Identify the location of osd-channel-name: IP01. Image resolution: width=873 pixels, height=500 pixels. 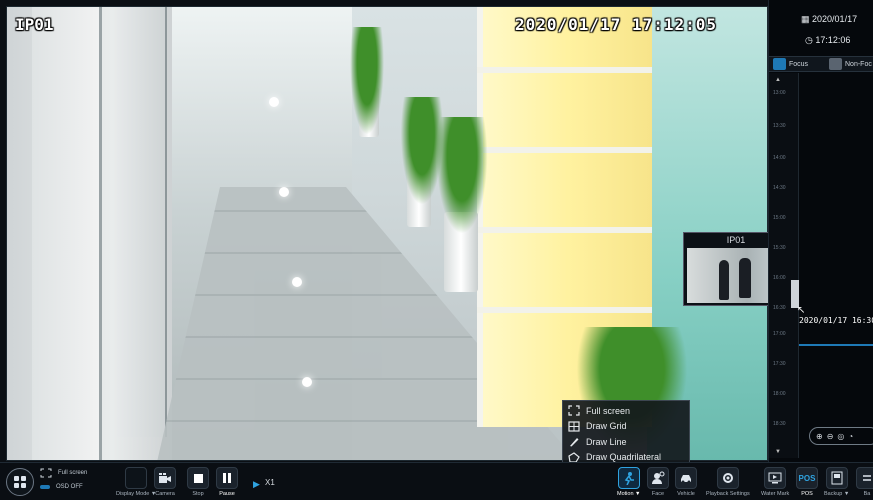
(34, 24).